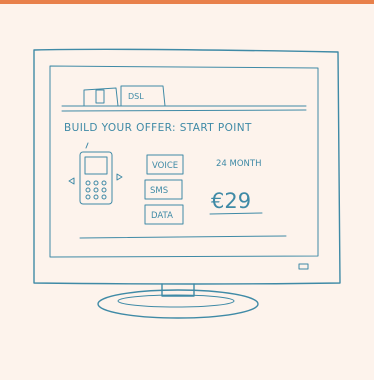 Image resolution: width=374 pixels, height=380 pixels. I want to click on option-sms: SMS, so click(163, 189).